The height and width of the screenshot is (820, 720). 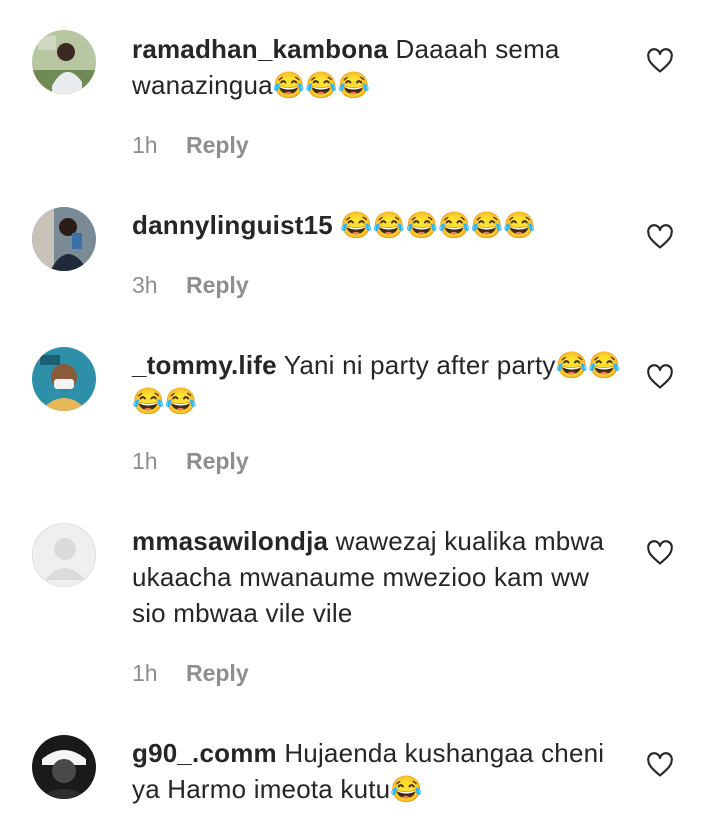 What do you see at coordinates (438, 225) in the screenshot?
I see `comment-message: 😂😂😂😂😂😂` at bounding box center [438, 225].